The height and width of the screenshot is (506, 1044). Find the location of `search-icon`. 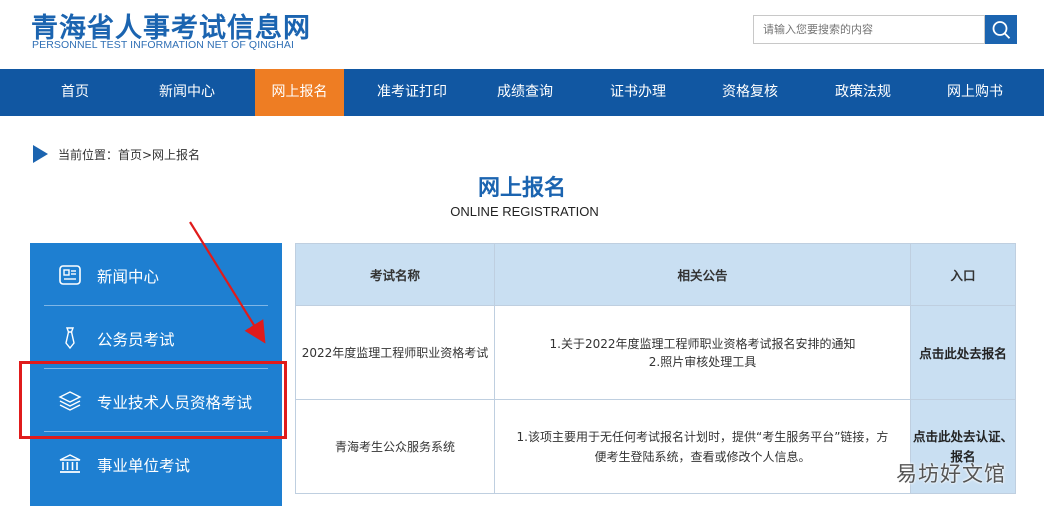

search-icon is located at coordinates (1001, 30).